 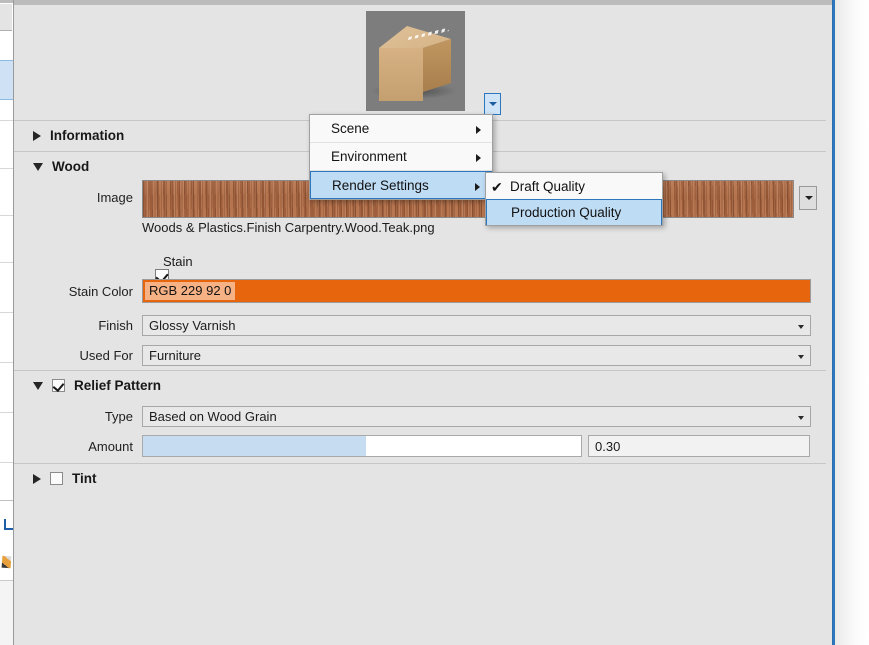 What do you see at coordinates (380, 185) in the screenshot?
I see `menu-item-label: Render Settings` at bounding box center [380, 185].